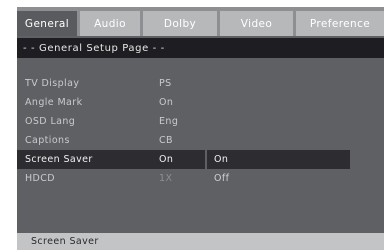 The image size is (384, 250). I want to click on option-off: Off, so click(278, 178).